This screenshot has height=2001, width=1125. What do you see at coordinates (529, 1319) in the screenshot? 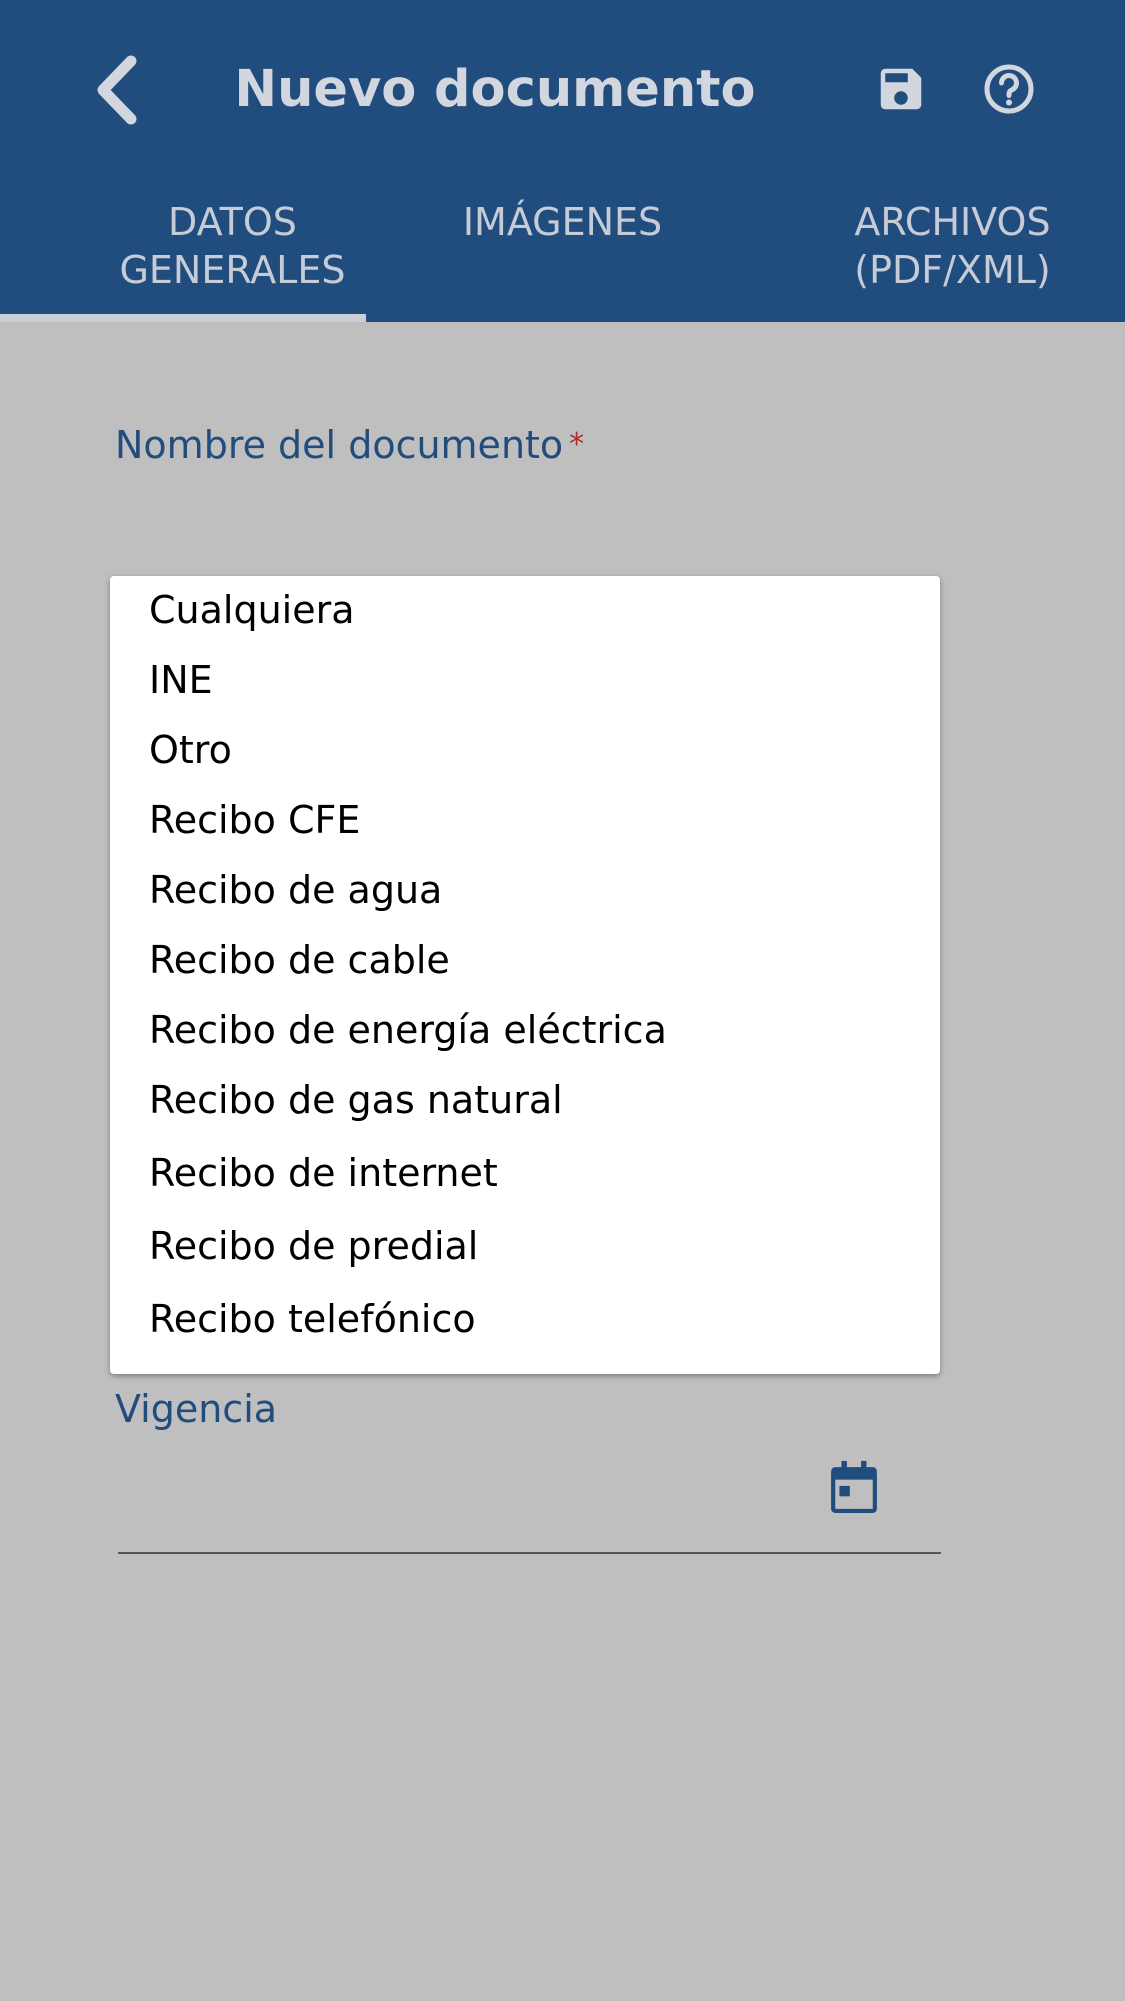
I see `dropdown-option: Recibo telefónico` at bounding box center [529, 1319].